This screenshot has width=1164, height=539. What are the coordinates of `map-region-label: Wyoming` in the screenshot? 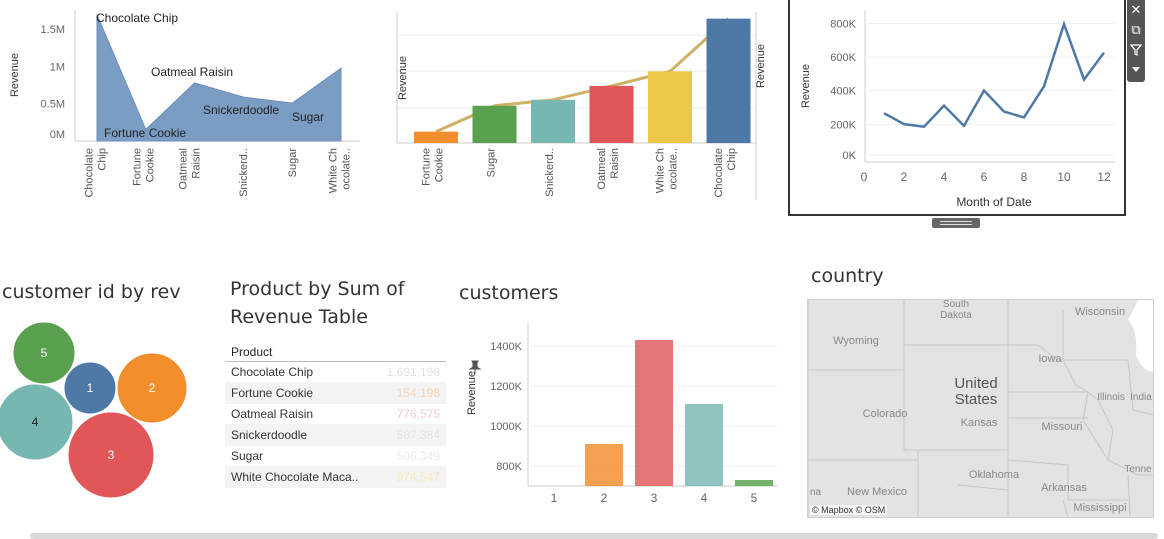 It's located at (856, 341).